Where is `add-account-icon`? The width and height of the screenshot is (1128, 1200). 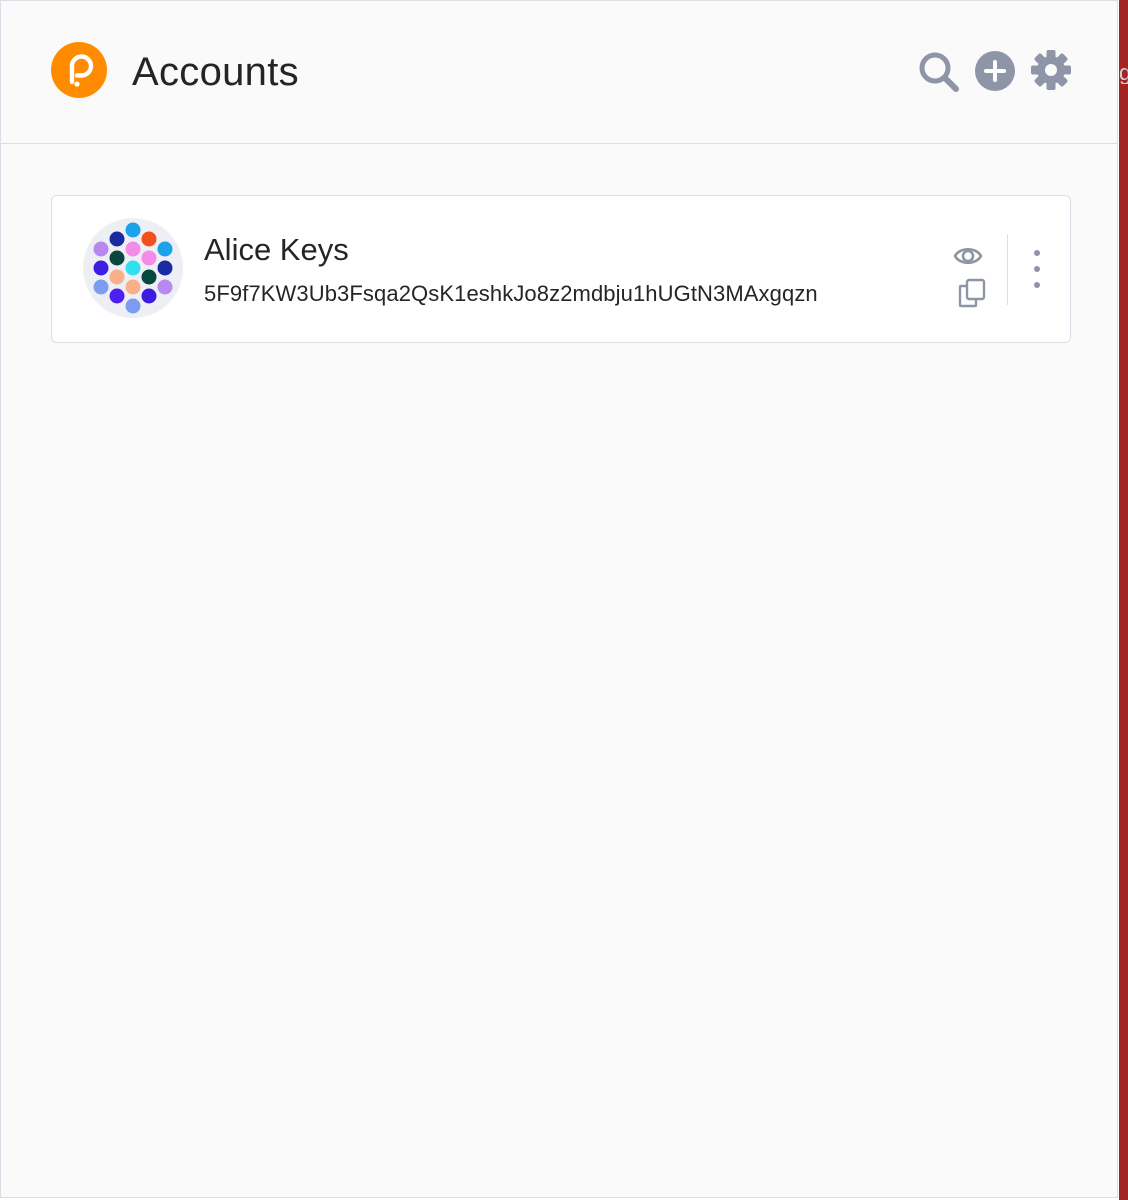 add-account-icon is located at coordinates (995, 71).